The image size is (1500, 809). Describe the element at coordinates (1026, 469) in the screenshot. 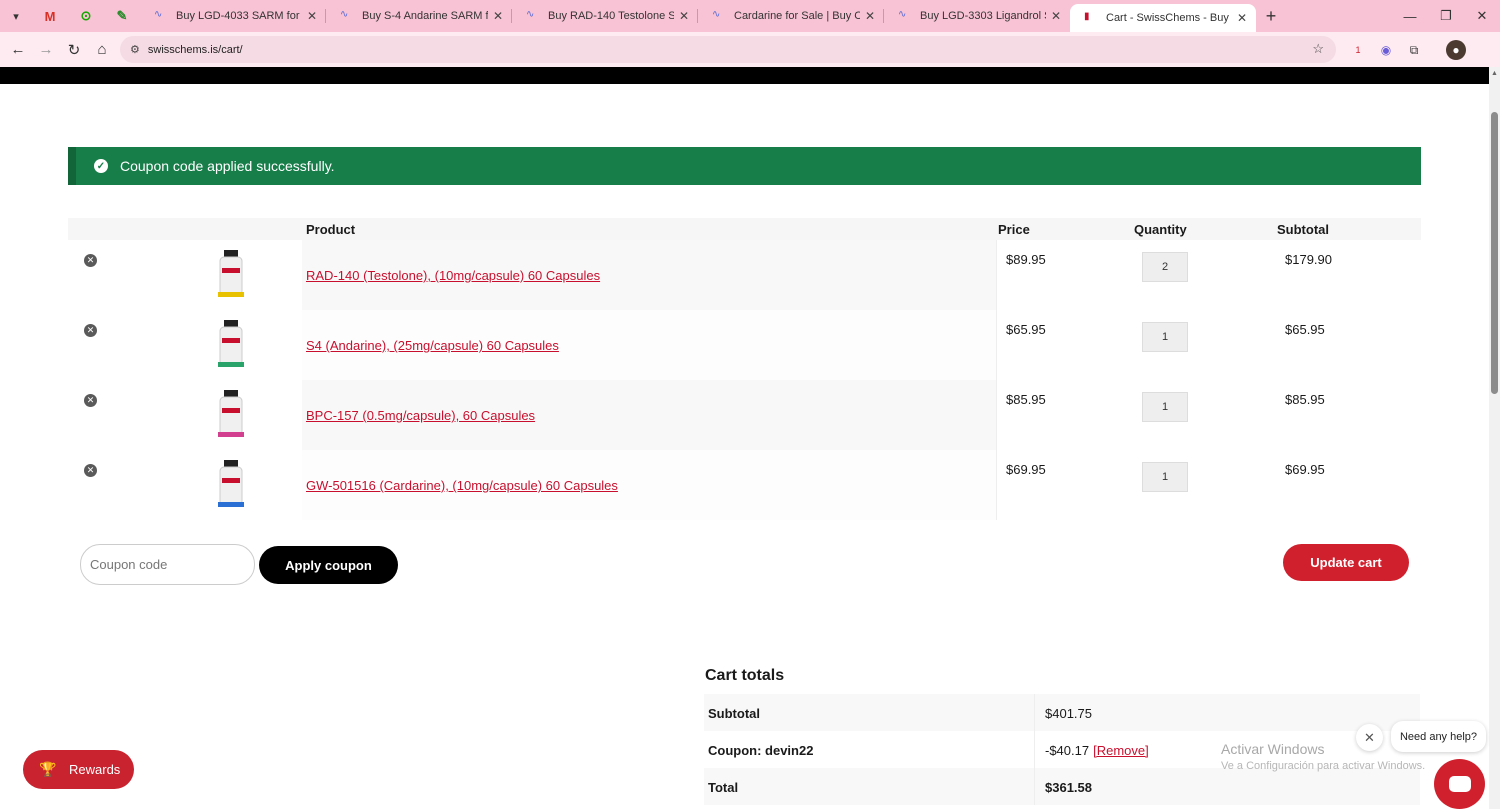

I see `item-price: $69.95` at that location.